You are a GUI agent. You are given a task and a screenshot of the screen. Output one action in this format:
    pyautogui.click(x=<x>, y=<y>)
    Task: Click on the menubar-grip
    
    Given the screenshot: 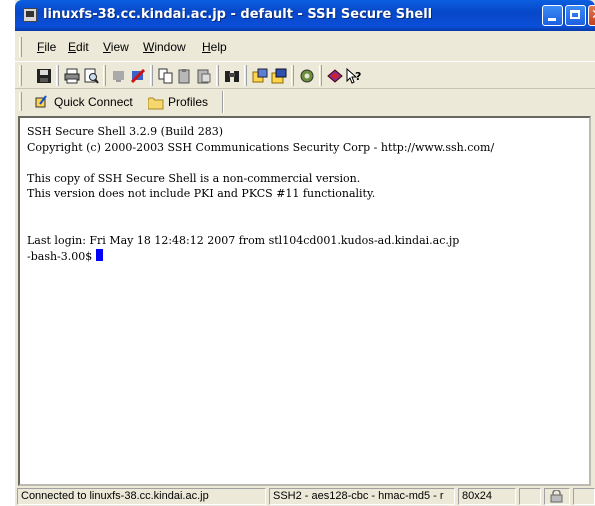 What is the action you would take?
    pyautogui.click(x=20, y=47)
    